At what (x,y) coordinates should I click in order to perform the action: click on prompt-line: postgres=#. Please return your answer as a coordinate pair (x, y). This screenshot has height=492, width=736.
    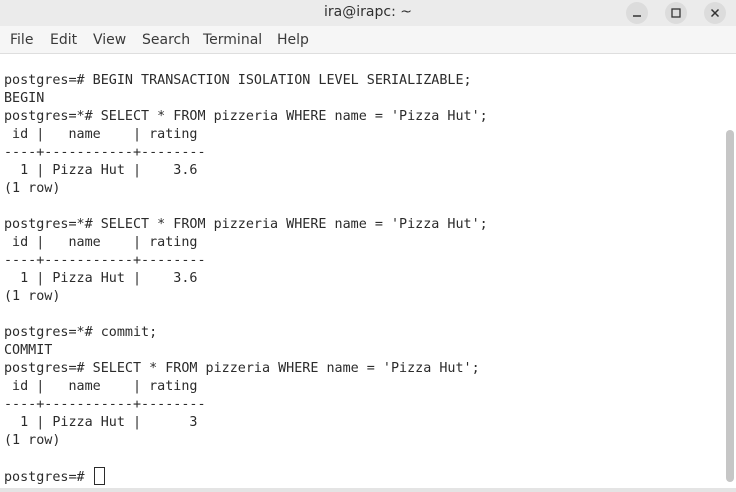
    Looking at the image, I should click on (365, 476).